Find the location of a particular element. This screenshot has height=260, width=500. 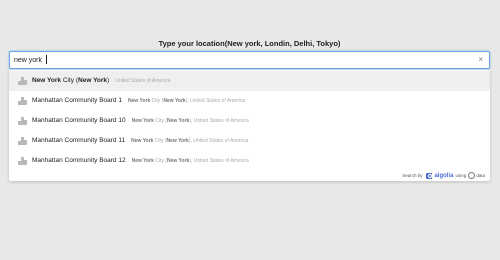

algolia-brand-label: algolia is located at coordinates (444, 175).